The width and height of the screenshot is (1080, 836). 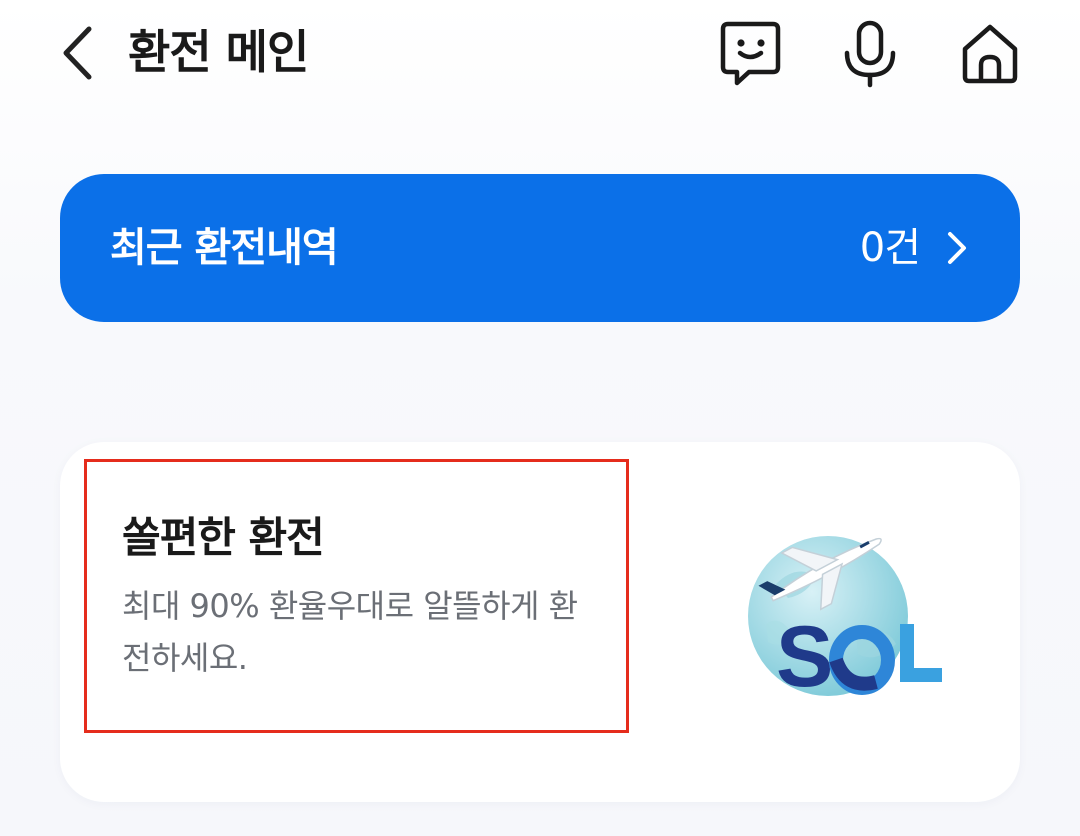 I want to click on promo-title: 쏠편한 환전, so click(x=223, y=537).